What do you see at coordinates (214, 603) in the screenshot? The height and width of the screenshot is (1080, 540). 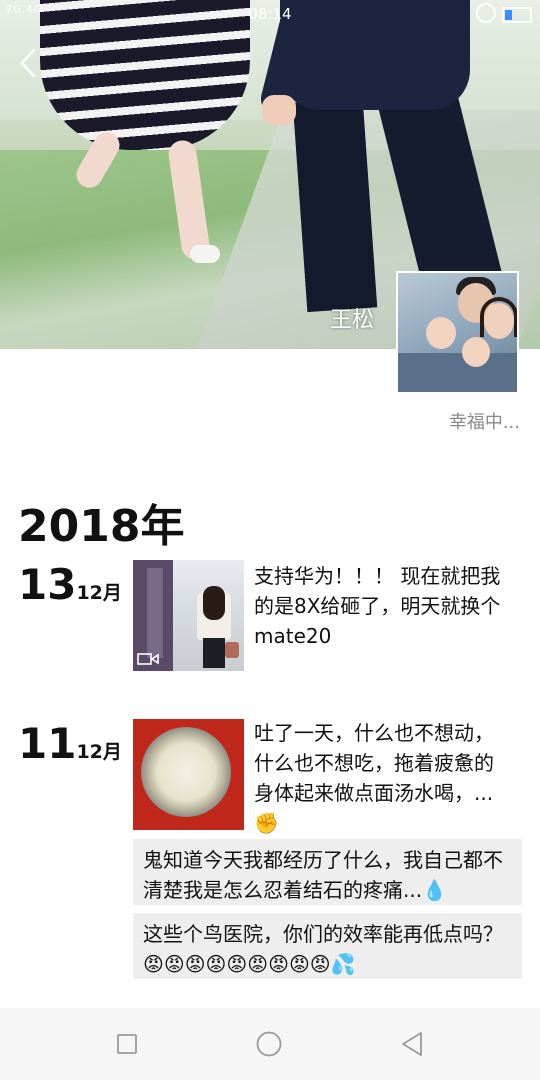 I see `thumb-hair` at bounding box center [214, 603].